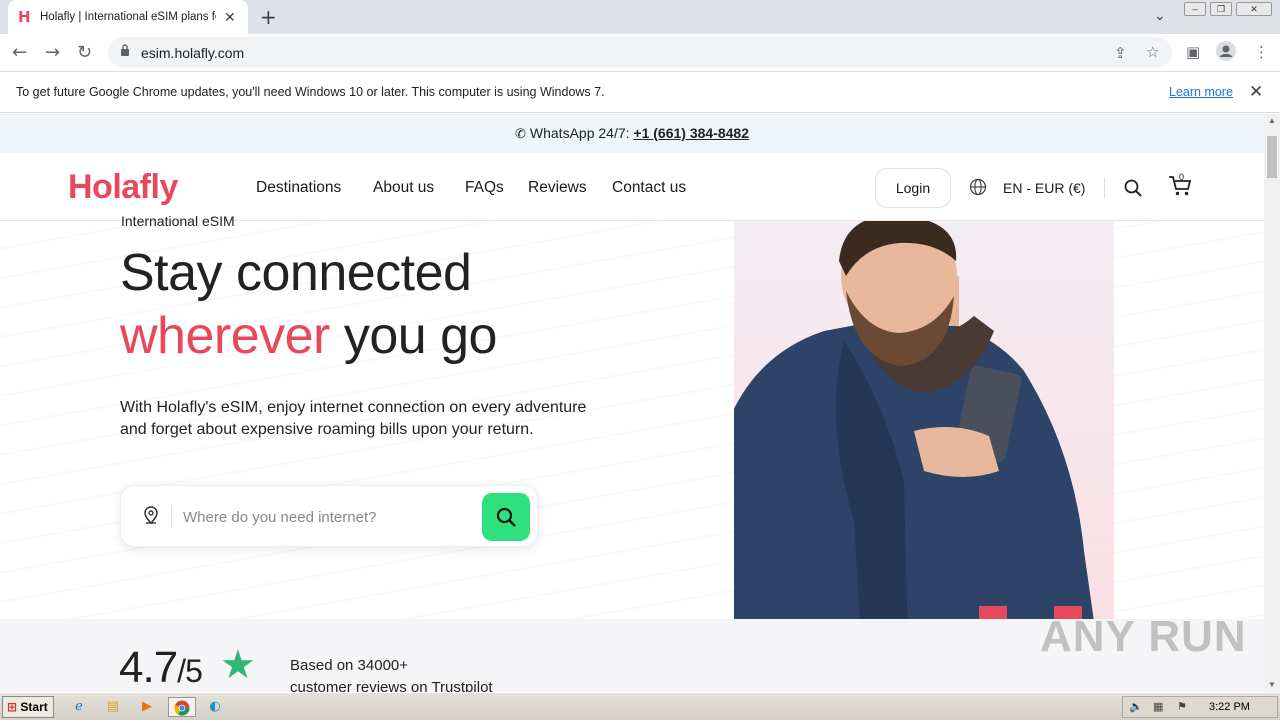 The image size is (1280, 723). Describe the element at coordinates (182, 707) in the screenshot. I see `chrome-taskbar-icon` at that location.